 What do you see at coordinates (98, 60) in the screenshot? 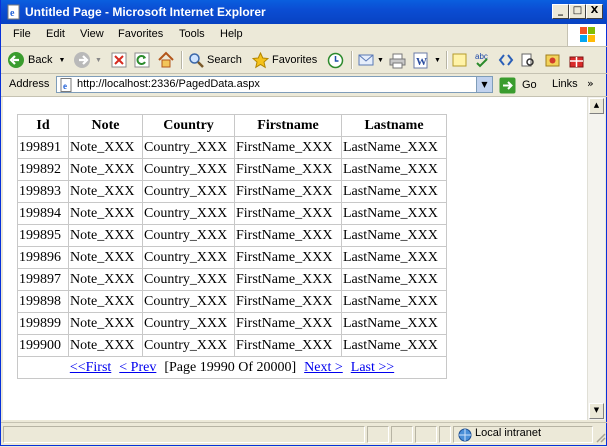
I see `forward-dropdown-icon: ▼` at bounding box center [98, 60].